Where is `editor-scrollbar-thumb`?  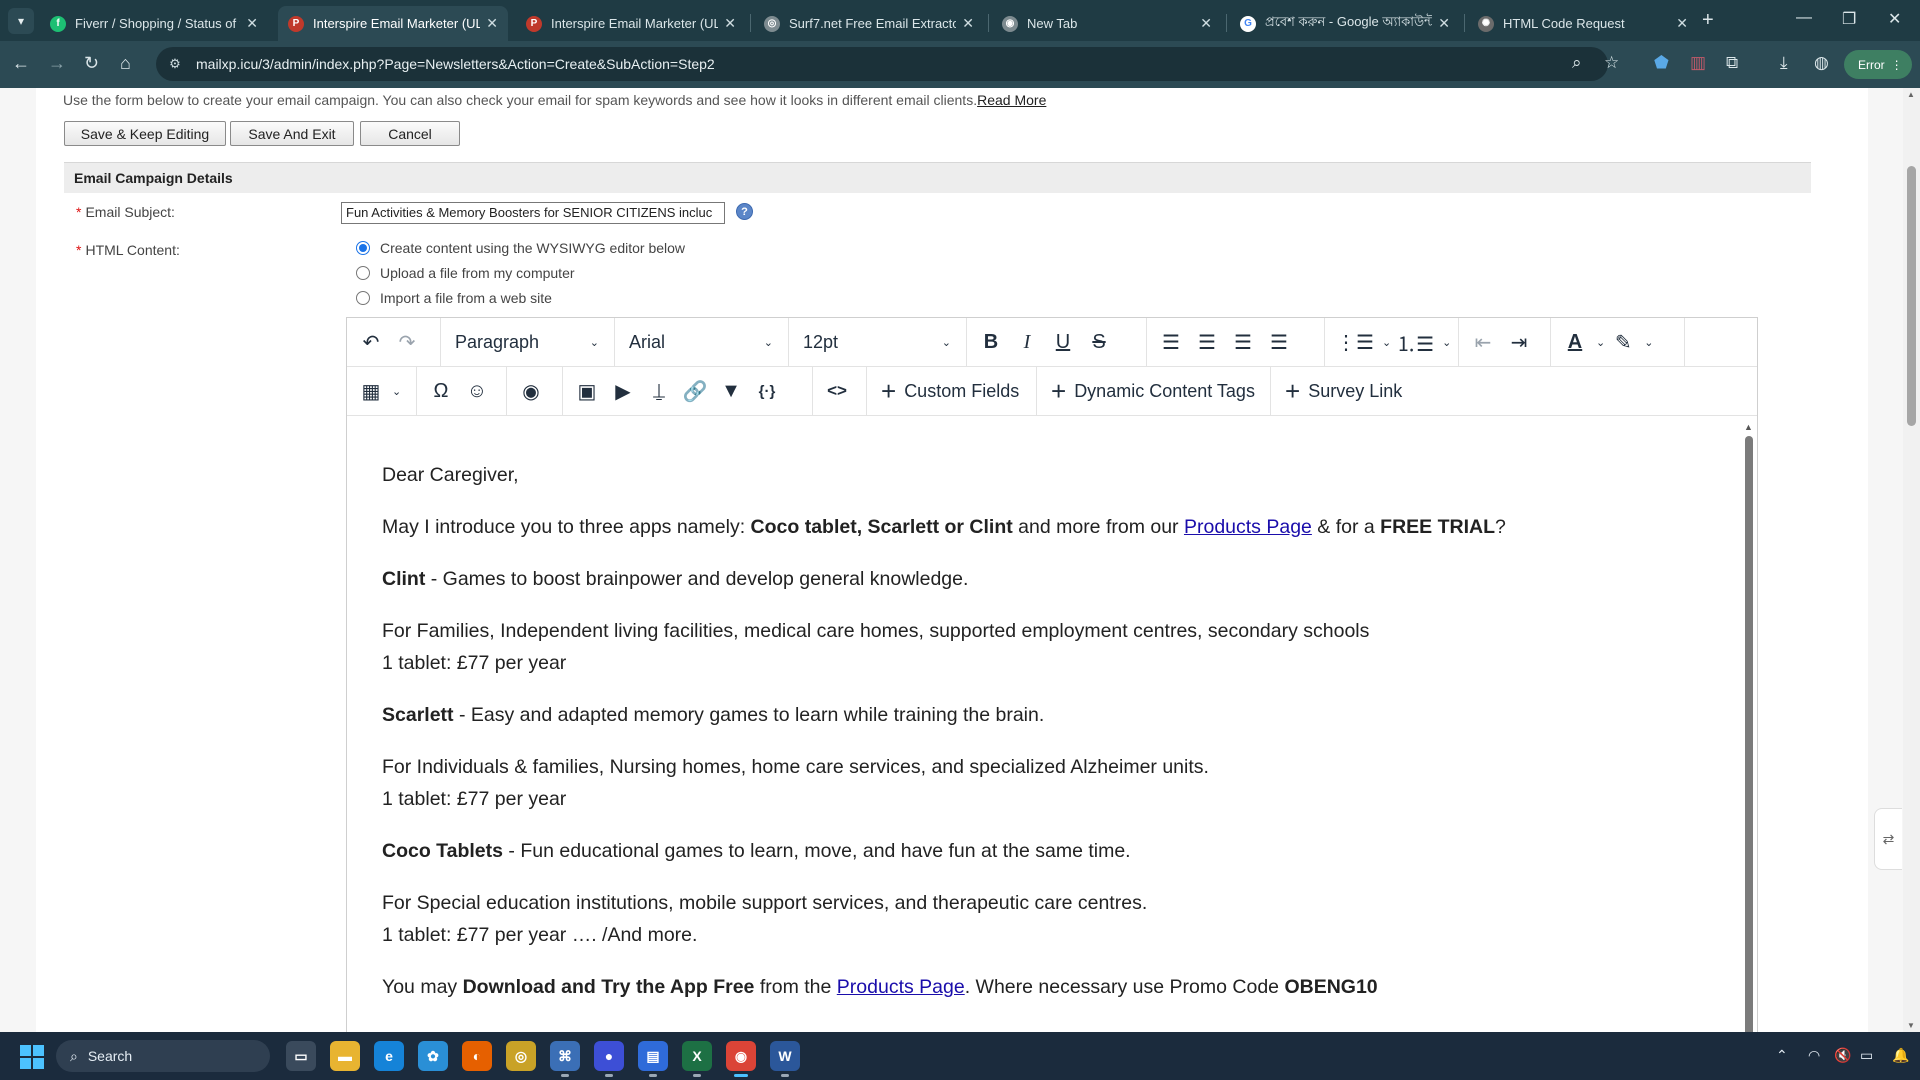
editor-scrollbar-thumb is located at coordinates (1749, 734).